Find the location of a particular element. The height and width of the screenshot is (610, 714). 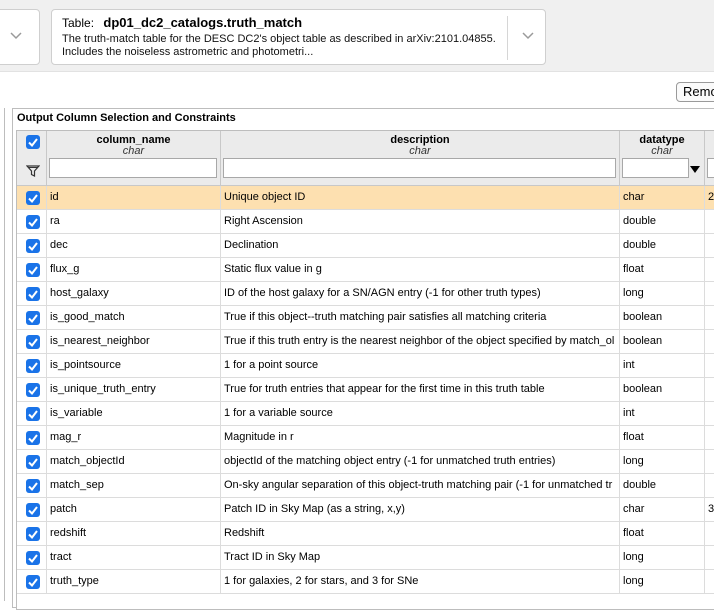

description-cell: 1 for a variable source is located at coordinates (420, 414).